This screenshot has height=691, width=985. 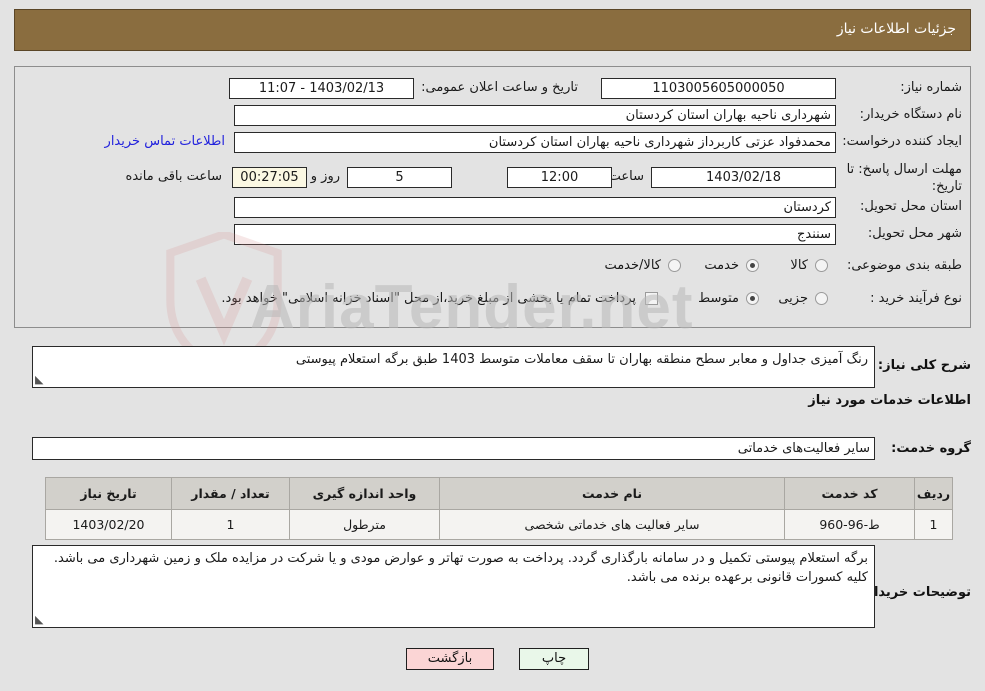 What do you see at coordinates (450, 659) in the screenshot?
I see `back-button: بازگشت` at bounding box center [450, 659].